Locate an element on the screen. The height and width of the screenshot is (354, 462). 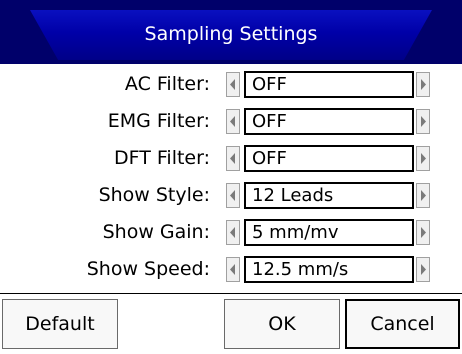
default-button: Default is located at coordinates (60, 324).